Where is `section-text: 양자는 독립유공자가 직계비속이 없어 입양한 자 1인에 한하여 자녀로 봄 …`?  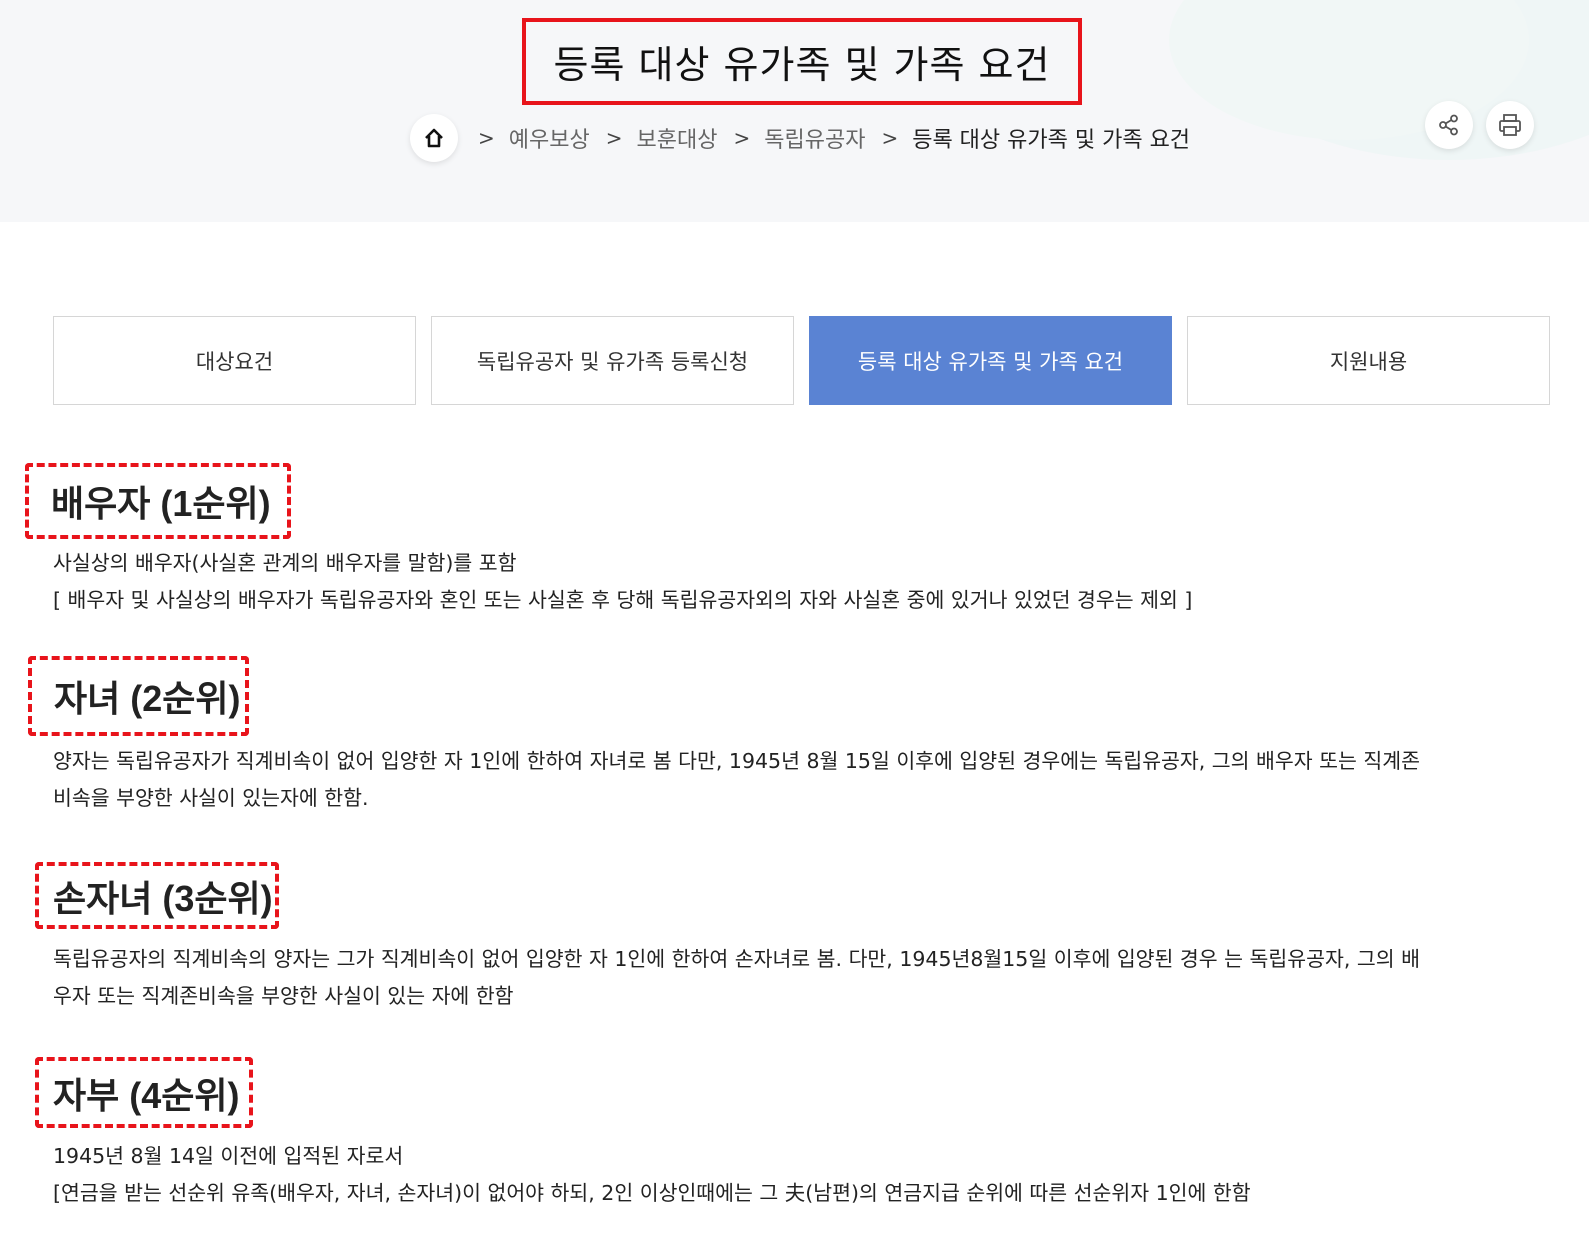 section-text: 양자는 독립유공자가 직계비속이 없어 입양한 자 1인에 한하여 자녀로 봄 … is located at coordinates (736, 761).